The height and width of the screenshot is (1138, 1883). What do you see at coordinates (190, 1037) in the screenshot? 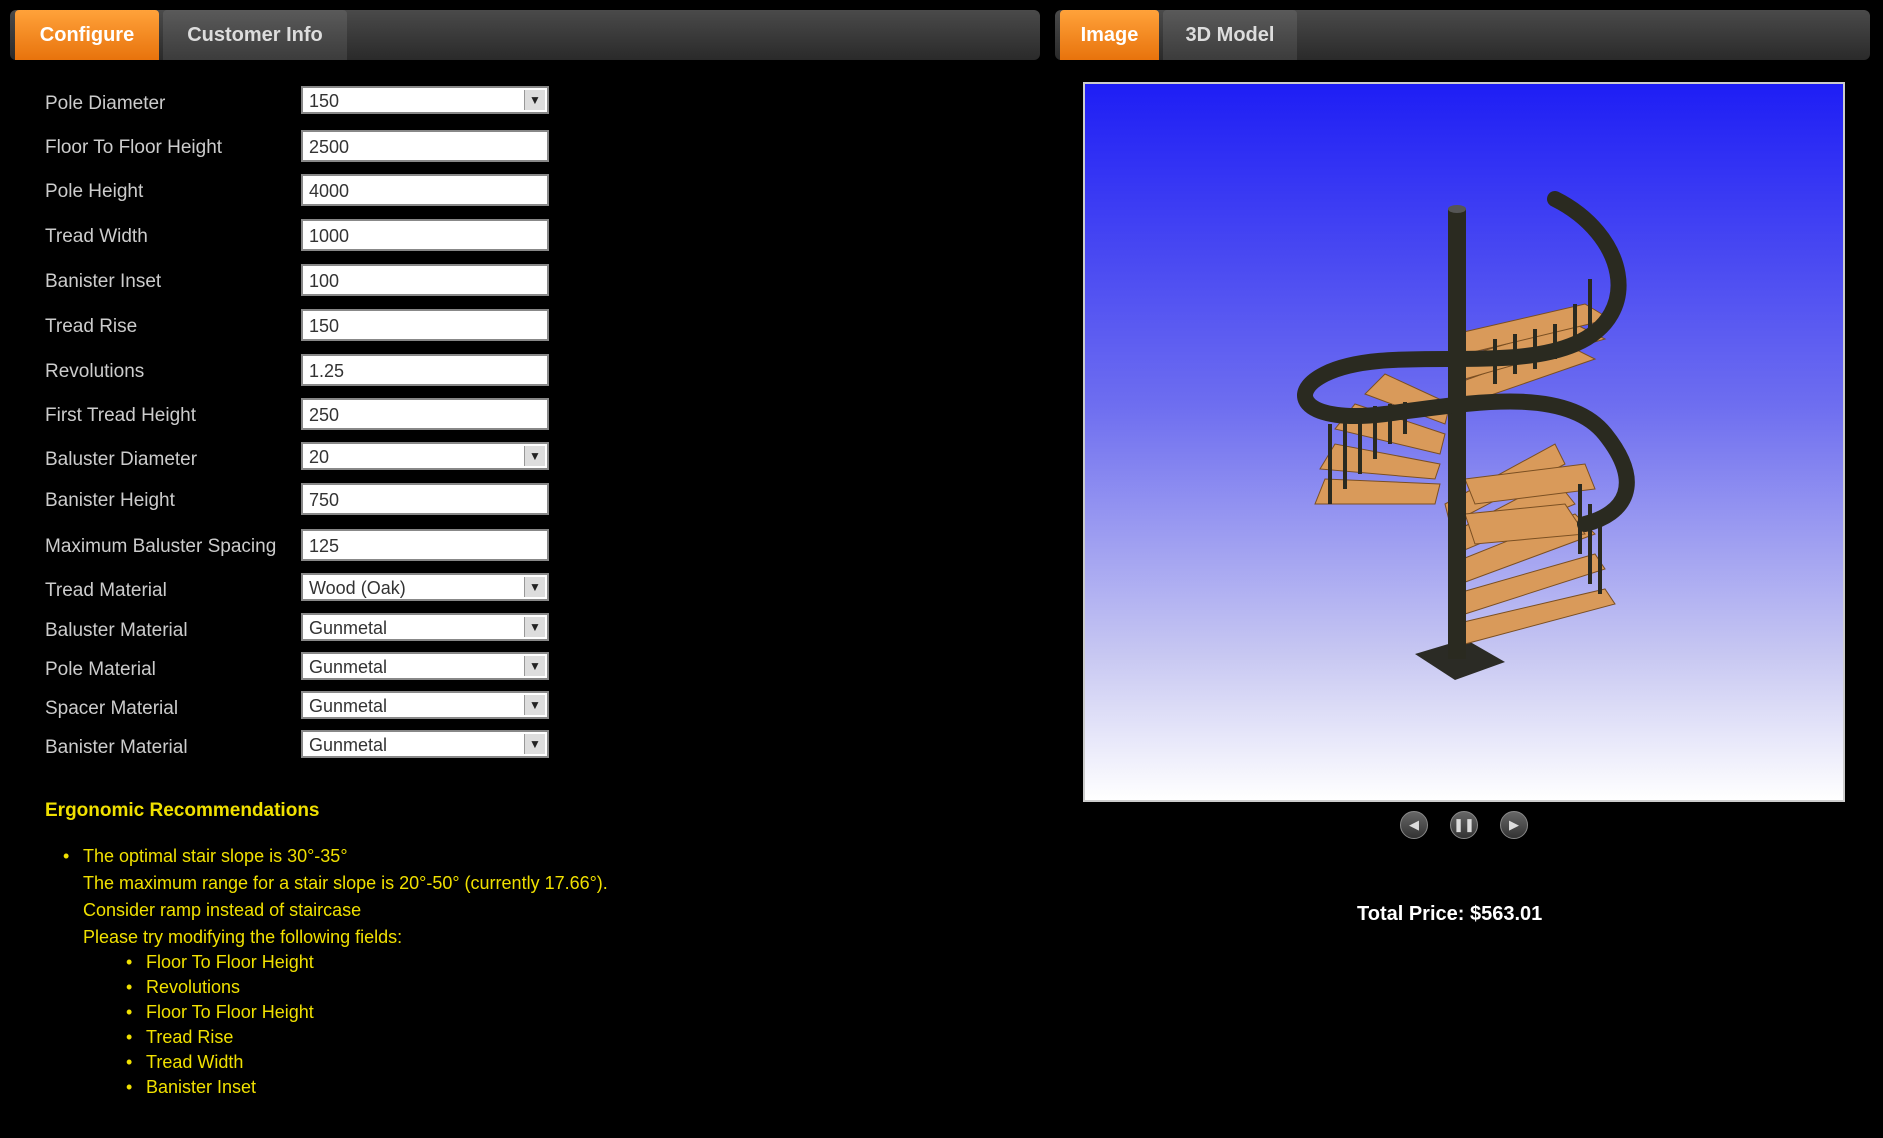
I see `field-name: Tread Rise` at bounding box center [190, 1037].